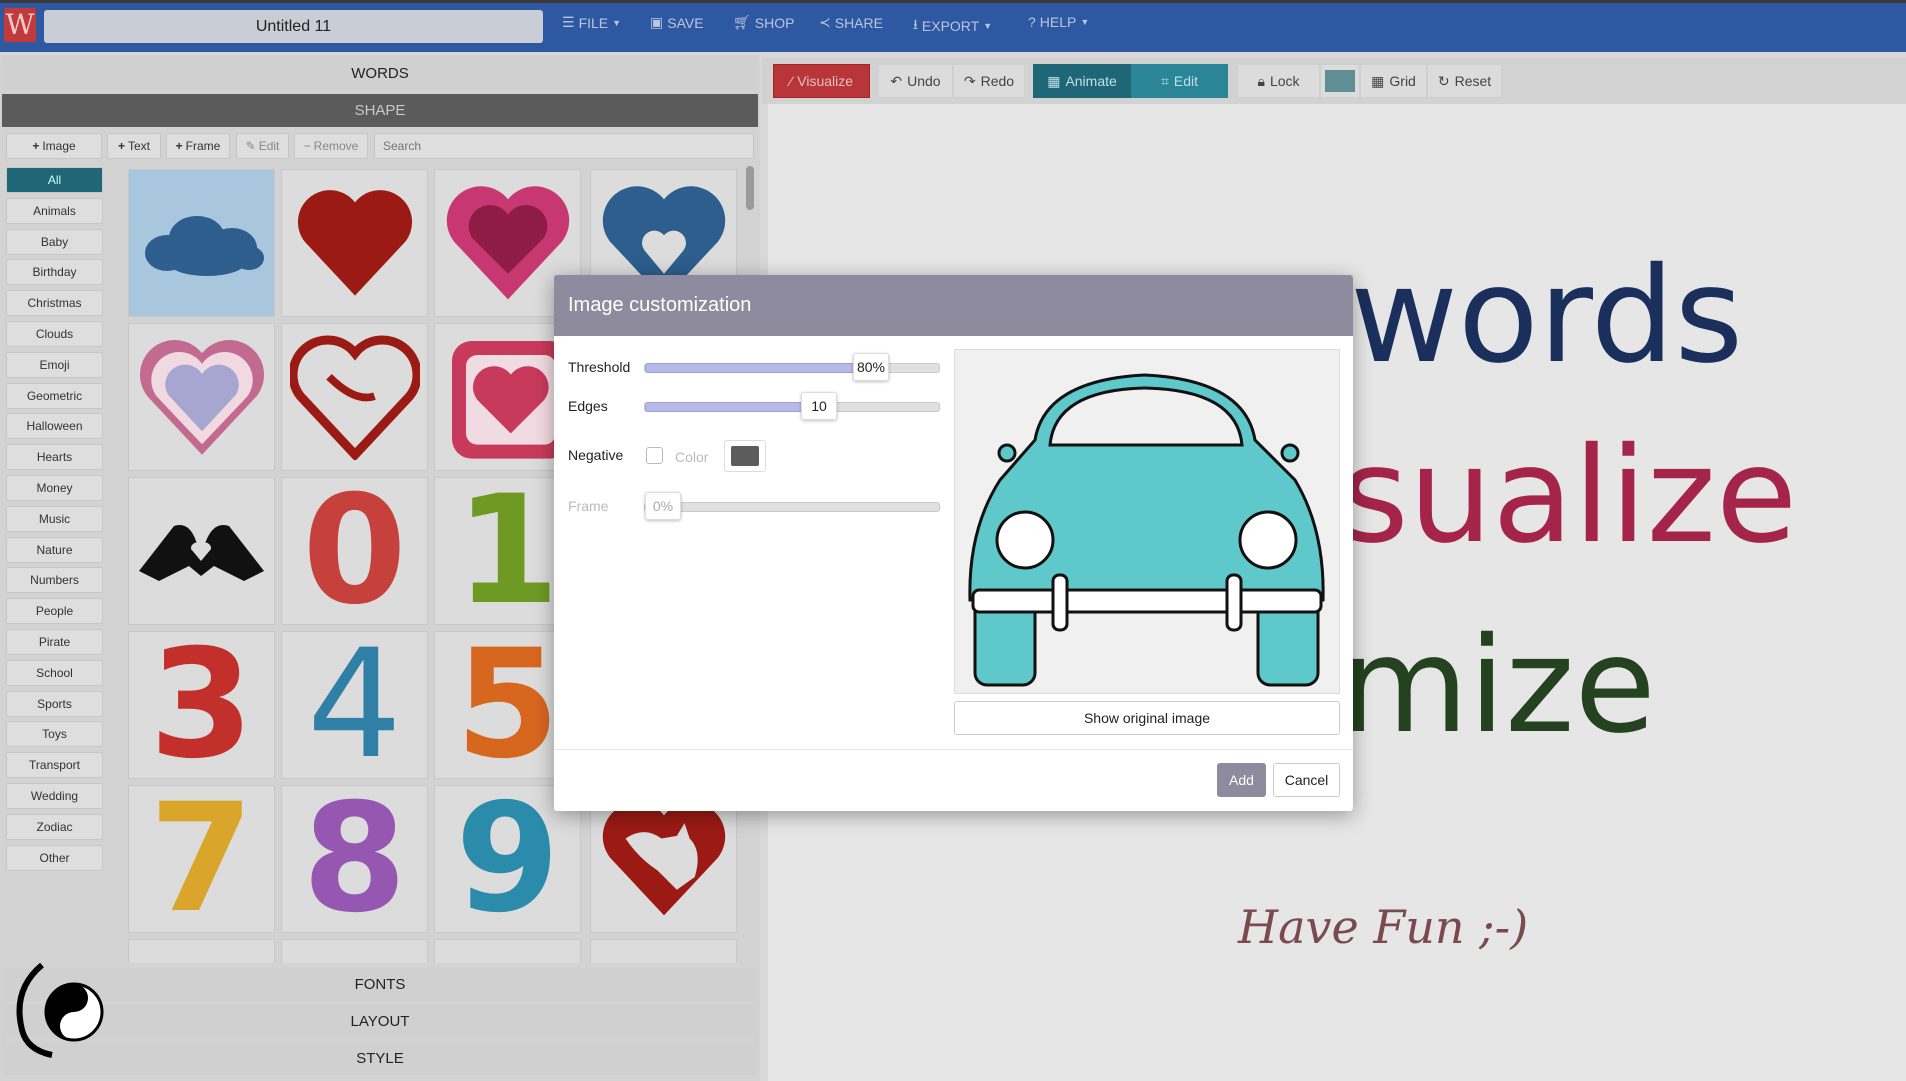 Image resolution: width=1906 pixels, height=1081 pixels. I want to click on app-logo: W, so click(20, 25).